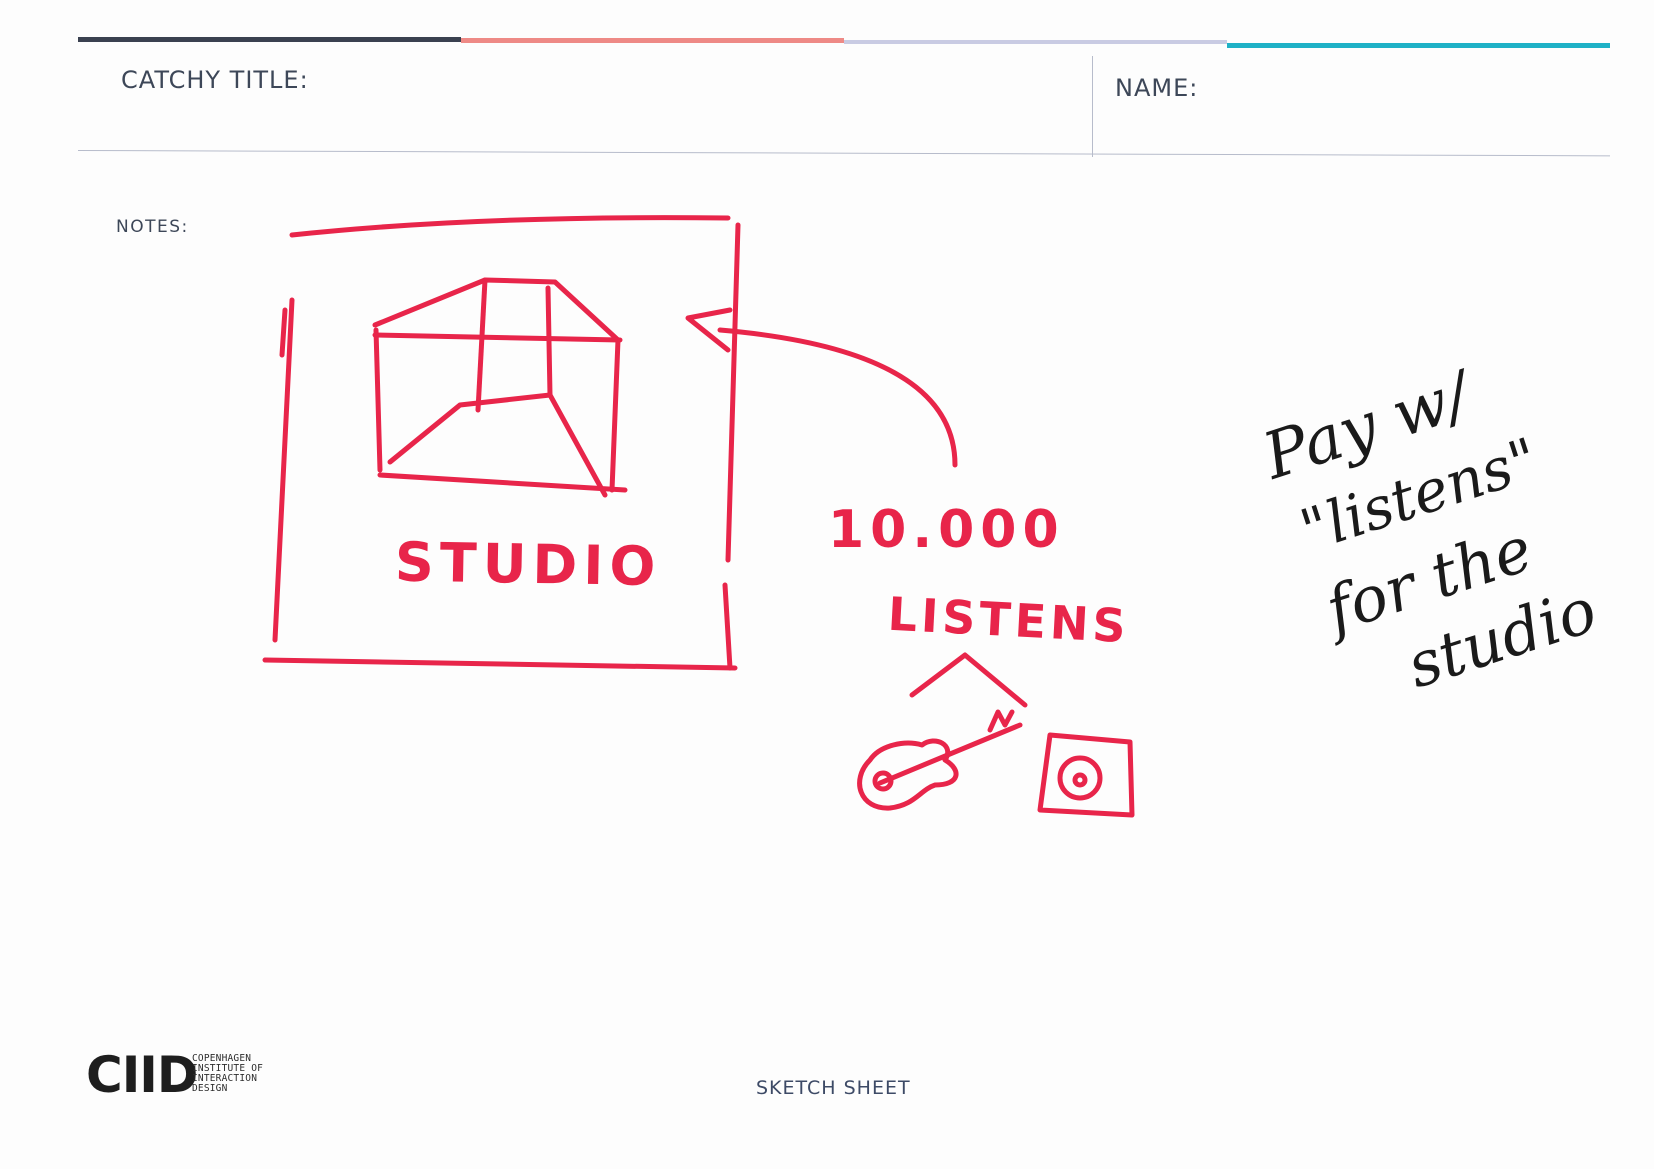 This screenshot has width=1654, height=1169. Describe the element at coordinates (1429, 529) in the screenshot. I see `handwritten-note: Pay w/ "listens" for the studio` at that location.